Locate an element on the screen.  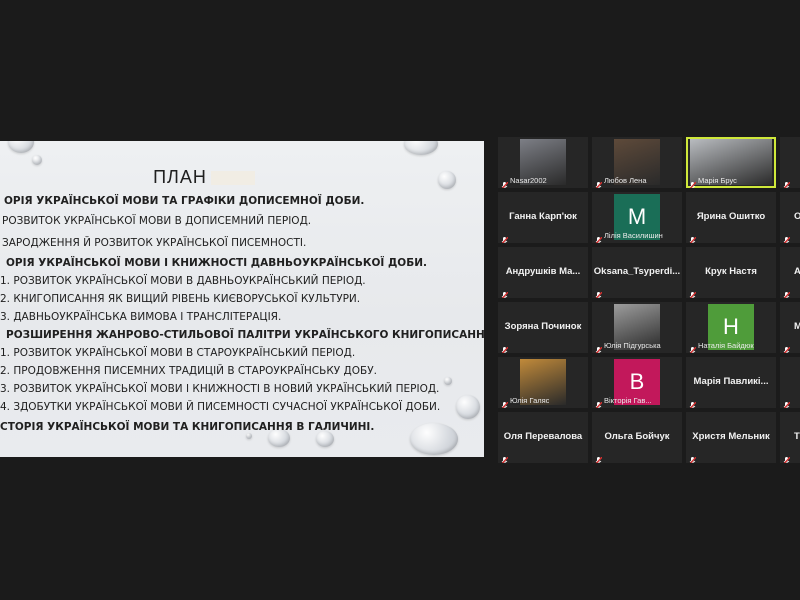
participant-label: Nasar2002 is located at coordinates (528, 180).